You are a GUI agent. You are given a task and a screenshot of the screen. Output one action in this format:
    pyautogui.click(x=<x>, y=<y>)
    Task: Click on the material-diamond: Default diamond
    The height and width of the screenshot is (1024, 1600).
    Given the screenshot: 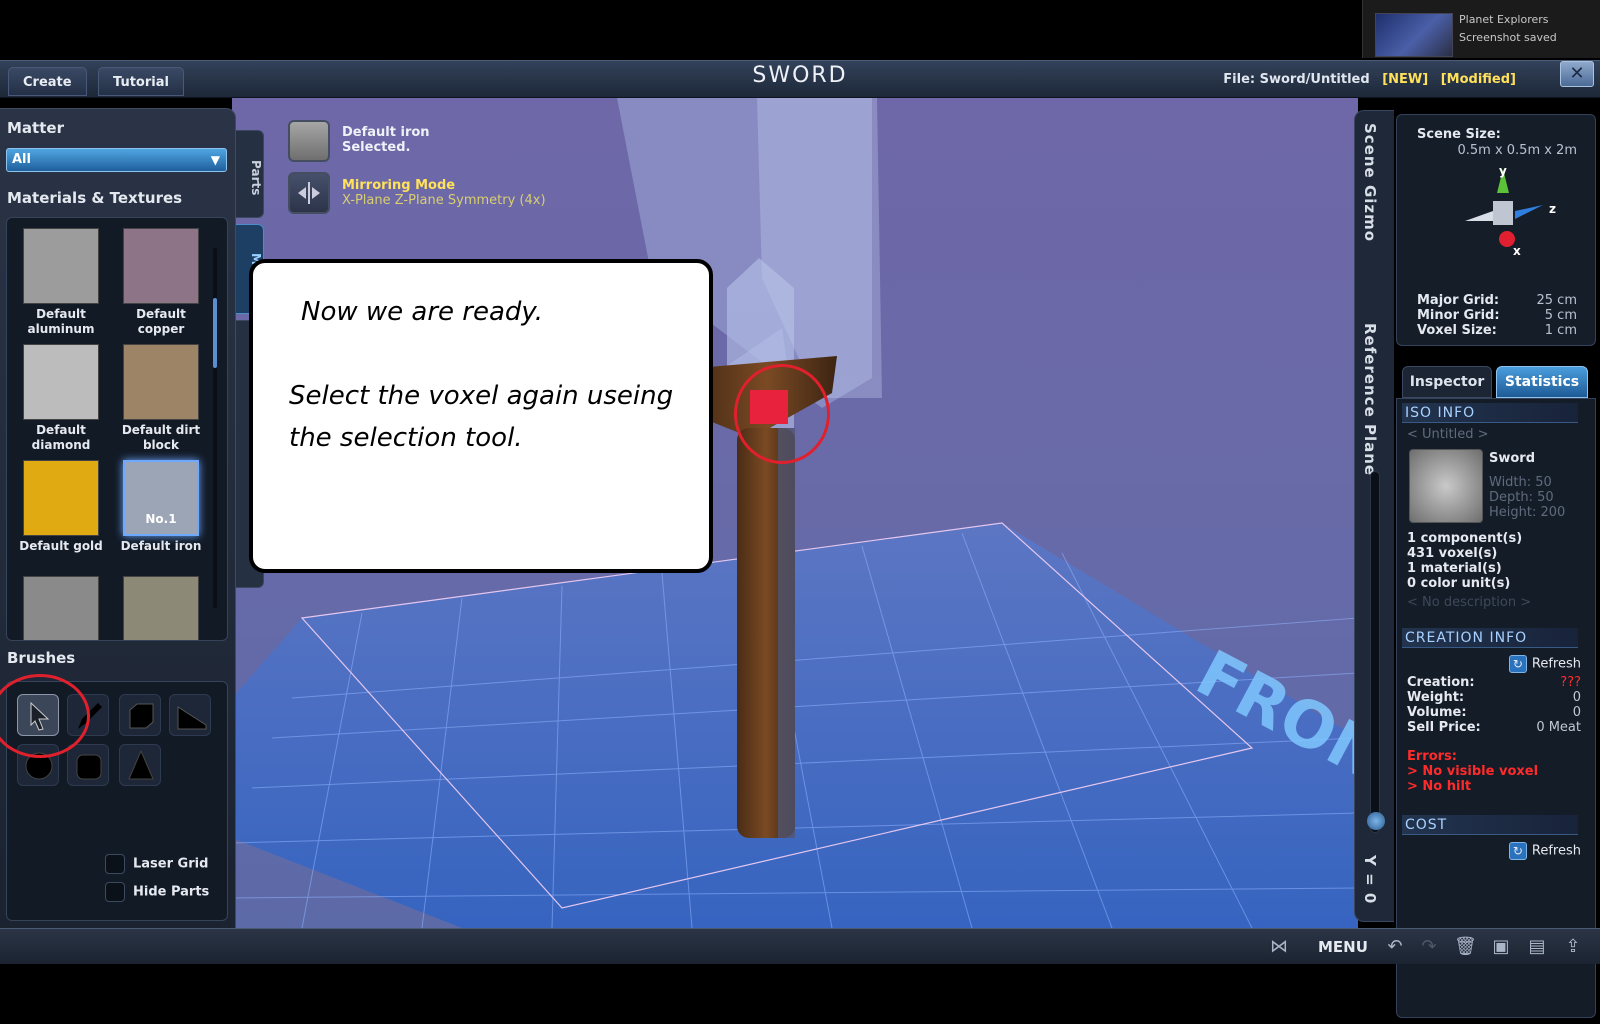 What is the action you would take?
    pyautogui.click(x=61, y=398)
    